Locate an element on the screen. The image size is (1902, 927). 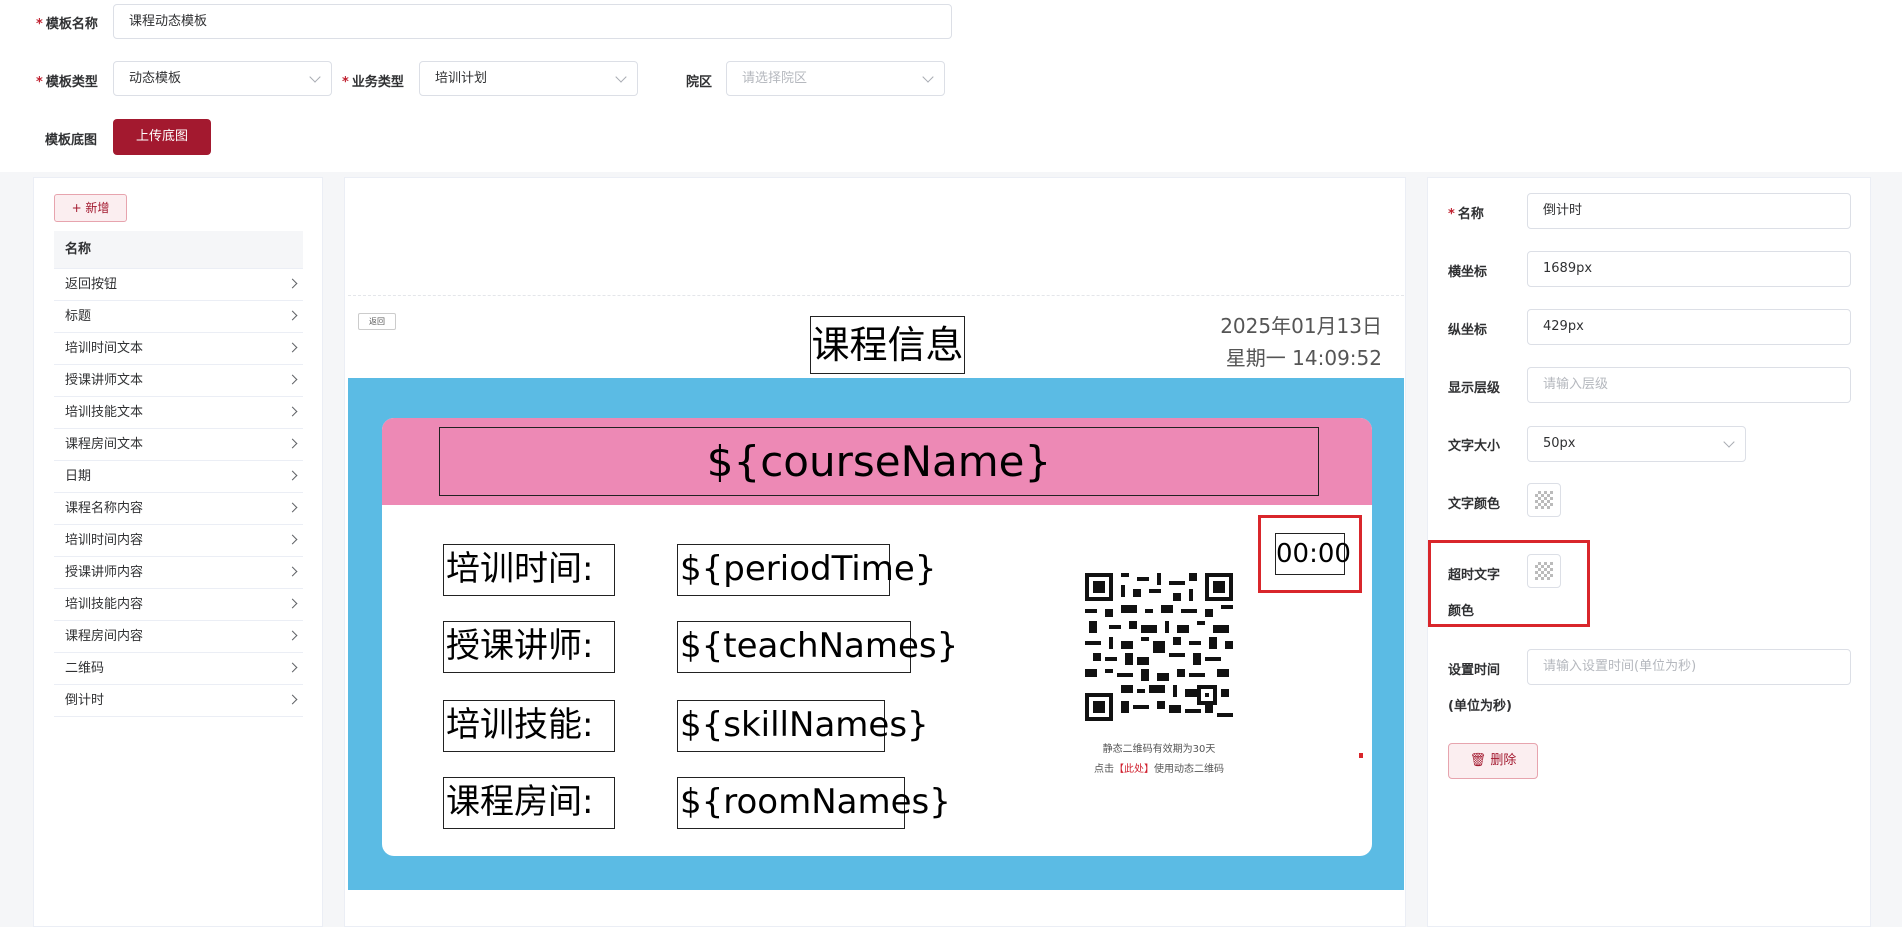
list-item: 倒计时 is located at coordinates (178, 701).